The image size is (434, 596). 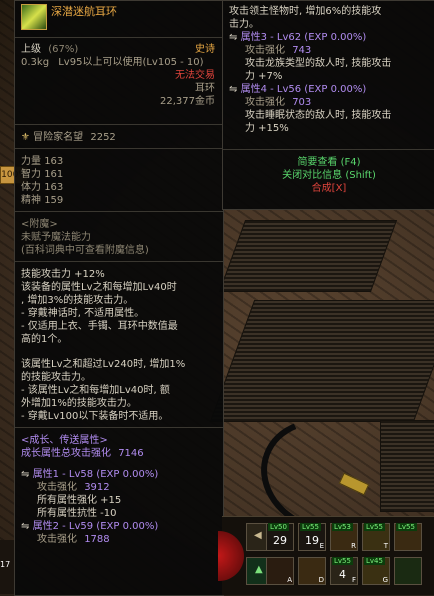 I want to click on skill-slot: A, so click(x=280, y=571).